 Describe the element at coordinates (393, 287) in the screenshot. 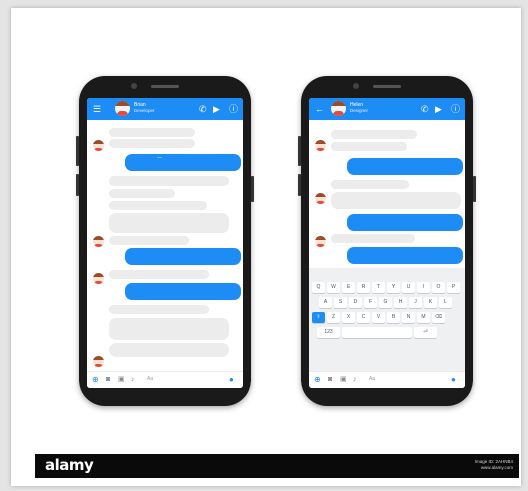

I see `keyboard-key: Y` at that location.